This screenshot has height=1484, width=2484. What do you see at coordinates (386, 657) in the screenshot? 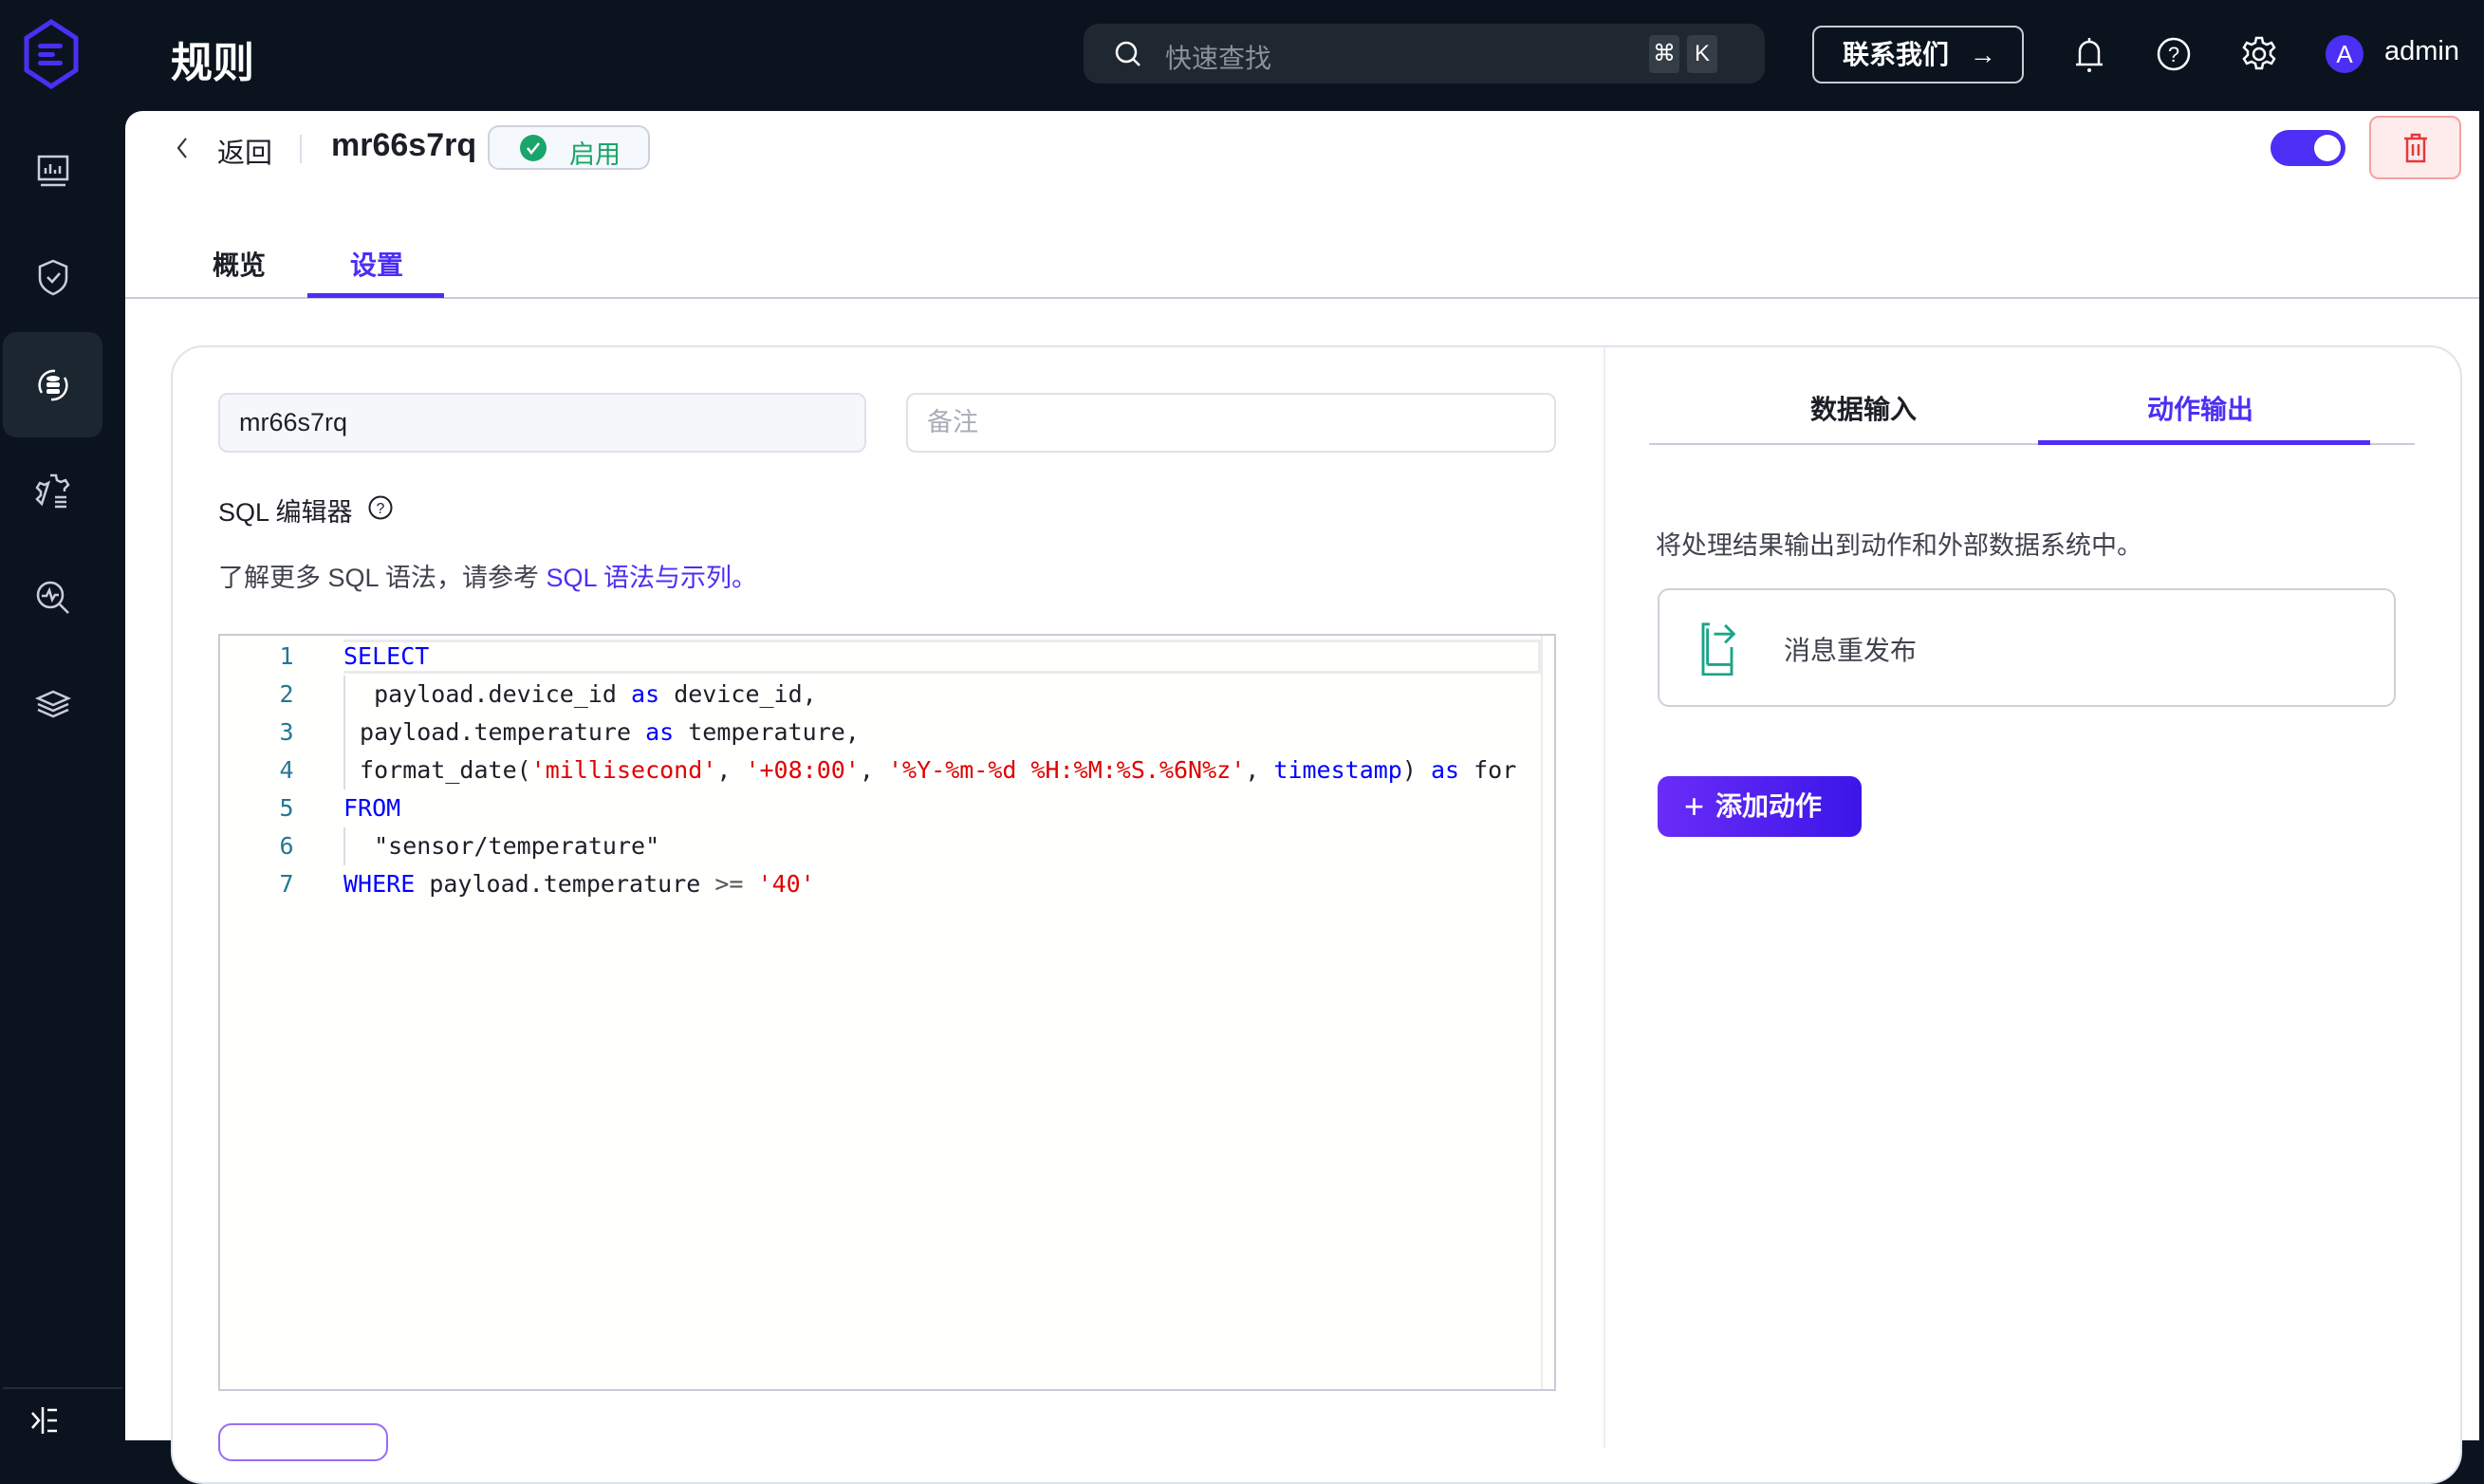
I see `code-text: SELECT` at bounding box center [386, 657].